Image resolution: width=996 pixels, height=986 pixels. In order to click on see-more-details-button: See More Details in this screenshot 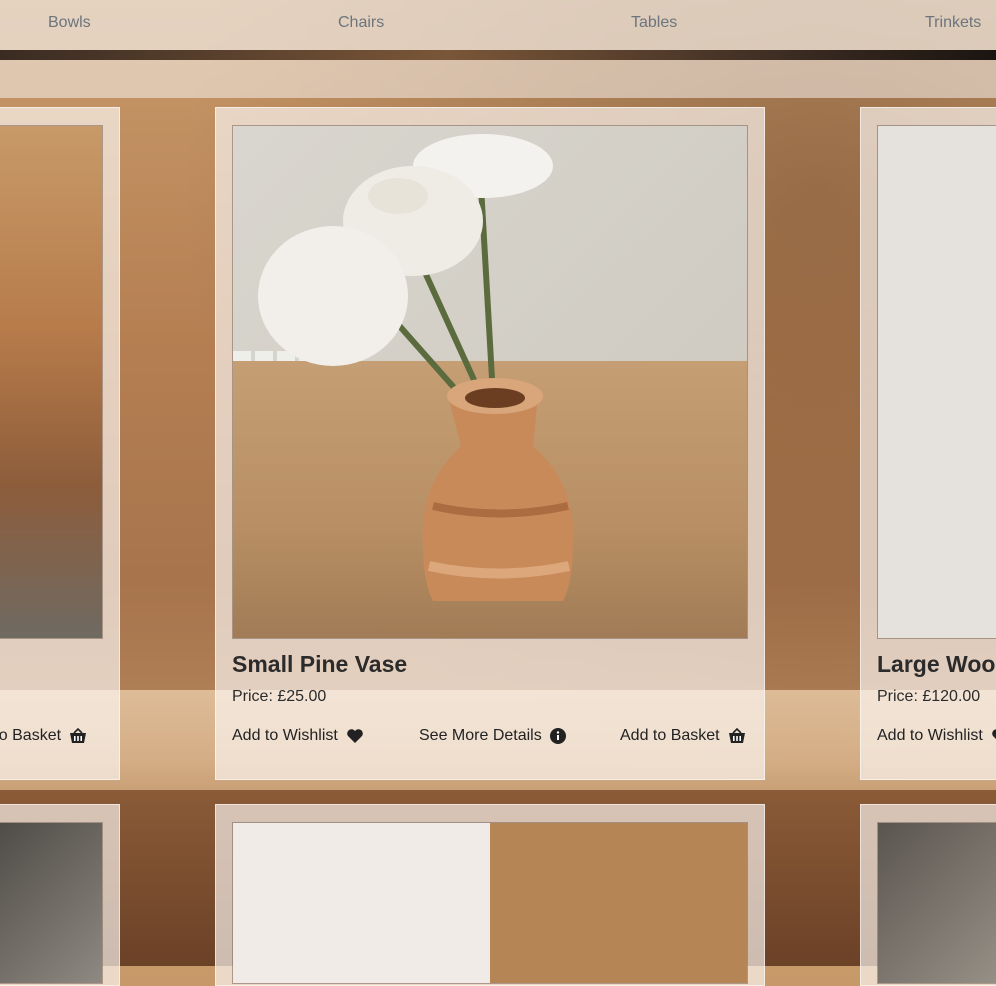, I will do `click(492, 736)`.